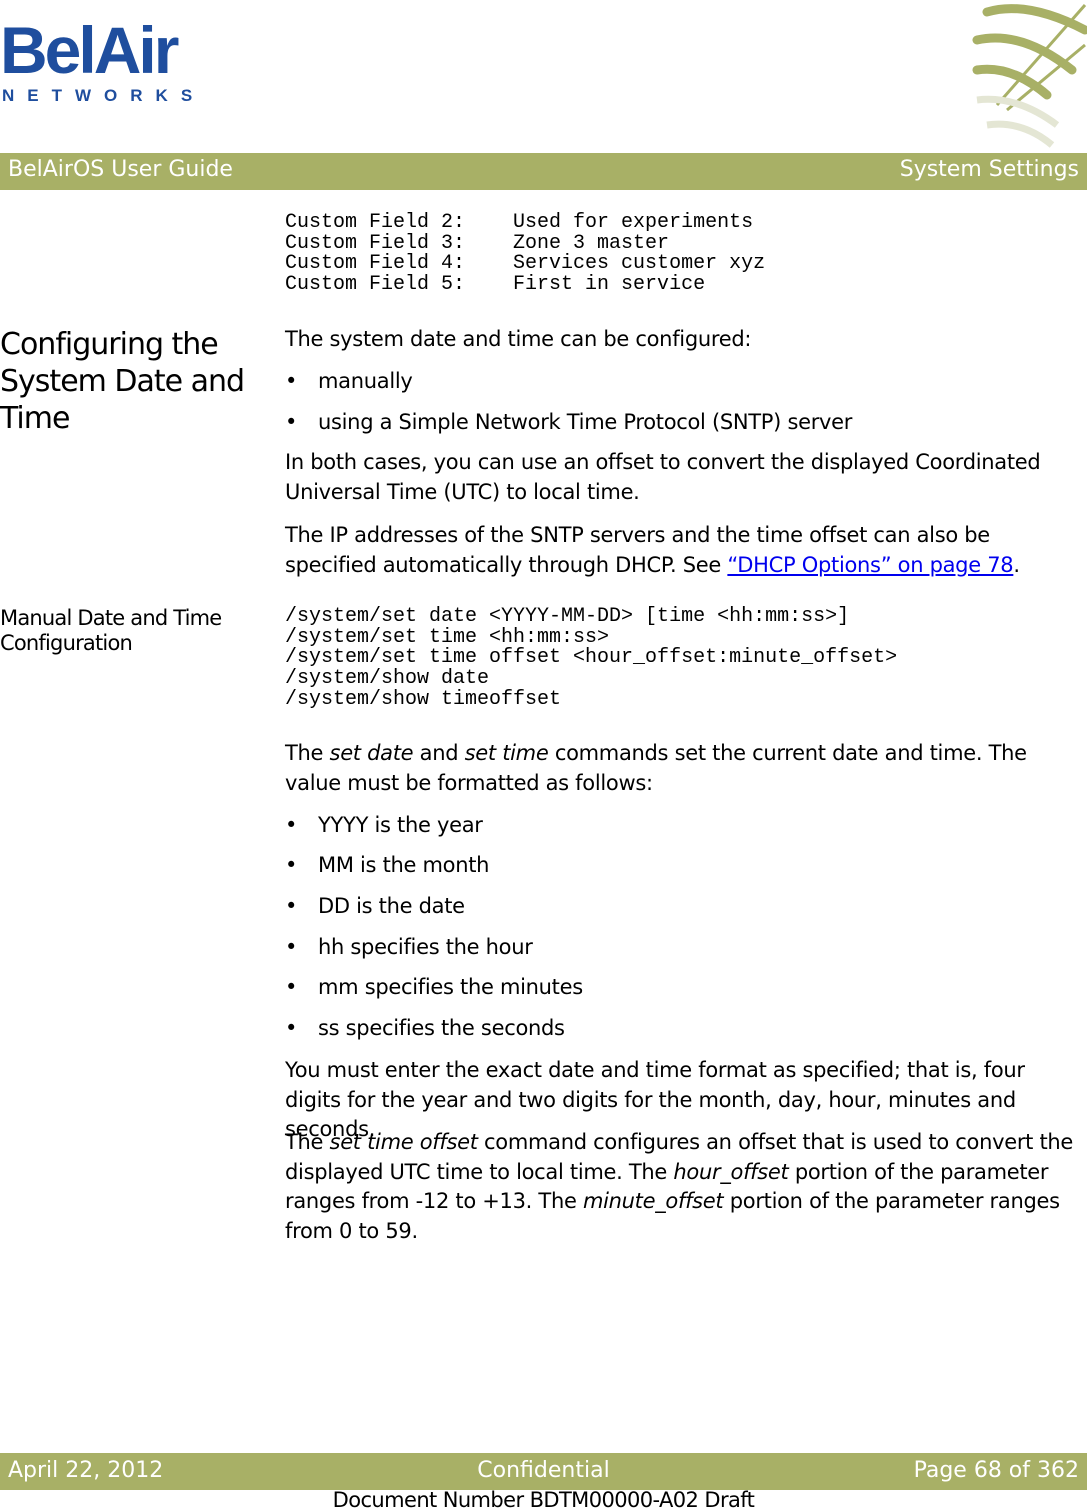 Image resolution: width=1087 pixels, height=1512 pixels. What do you see at coordinates (387, 865) in the screenshot?
I see `list-item: • MM is the month` at bounding box center [387, 865].